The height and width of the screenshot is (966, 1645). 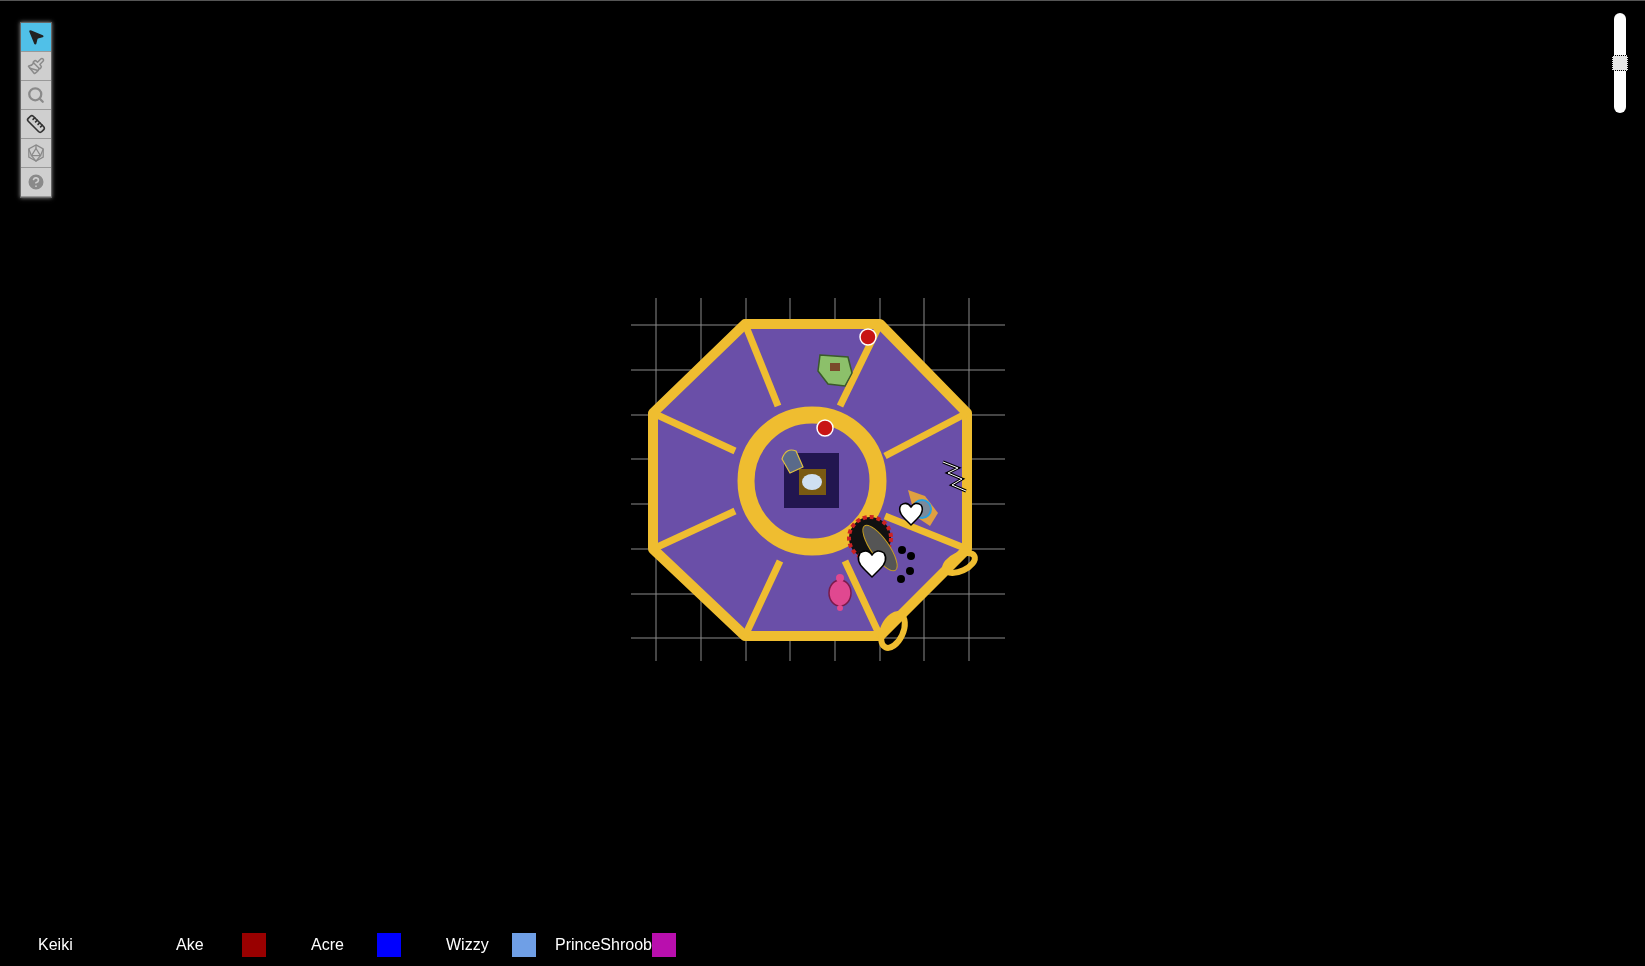 I want to click on ruler-icon, so click(x=36, y=124).